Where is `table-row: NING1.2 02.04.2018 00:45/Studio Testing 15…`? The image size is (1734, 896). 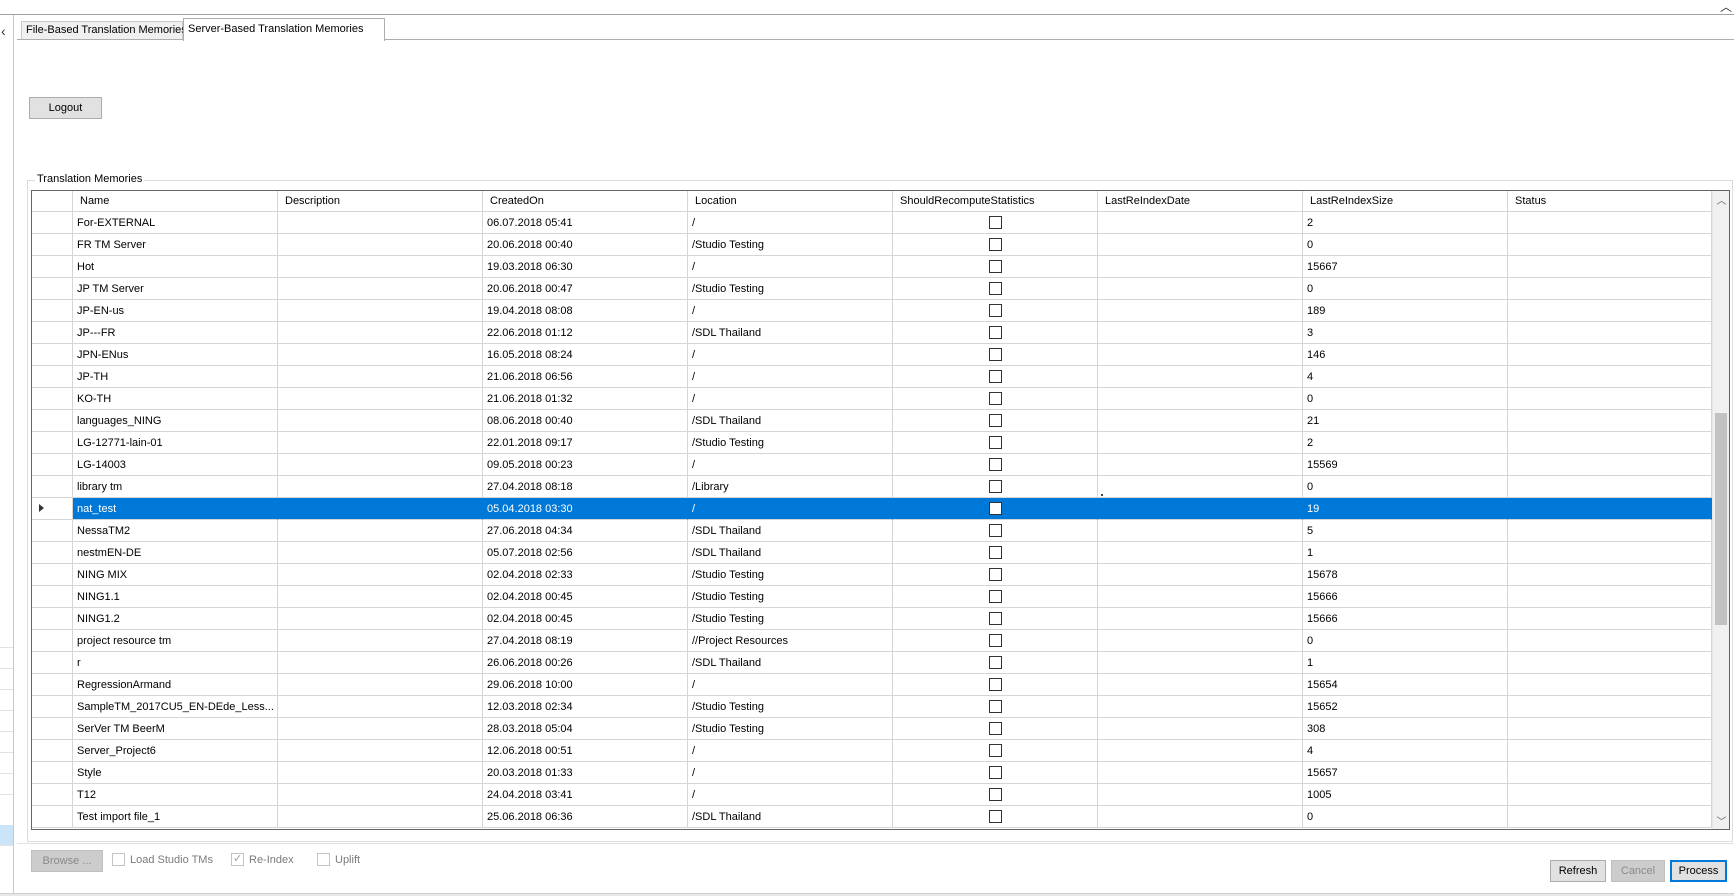 table-row: NING1.2 02.04.2018 00:45/Studio Testing 15… is located at coordinates (872, 619).